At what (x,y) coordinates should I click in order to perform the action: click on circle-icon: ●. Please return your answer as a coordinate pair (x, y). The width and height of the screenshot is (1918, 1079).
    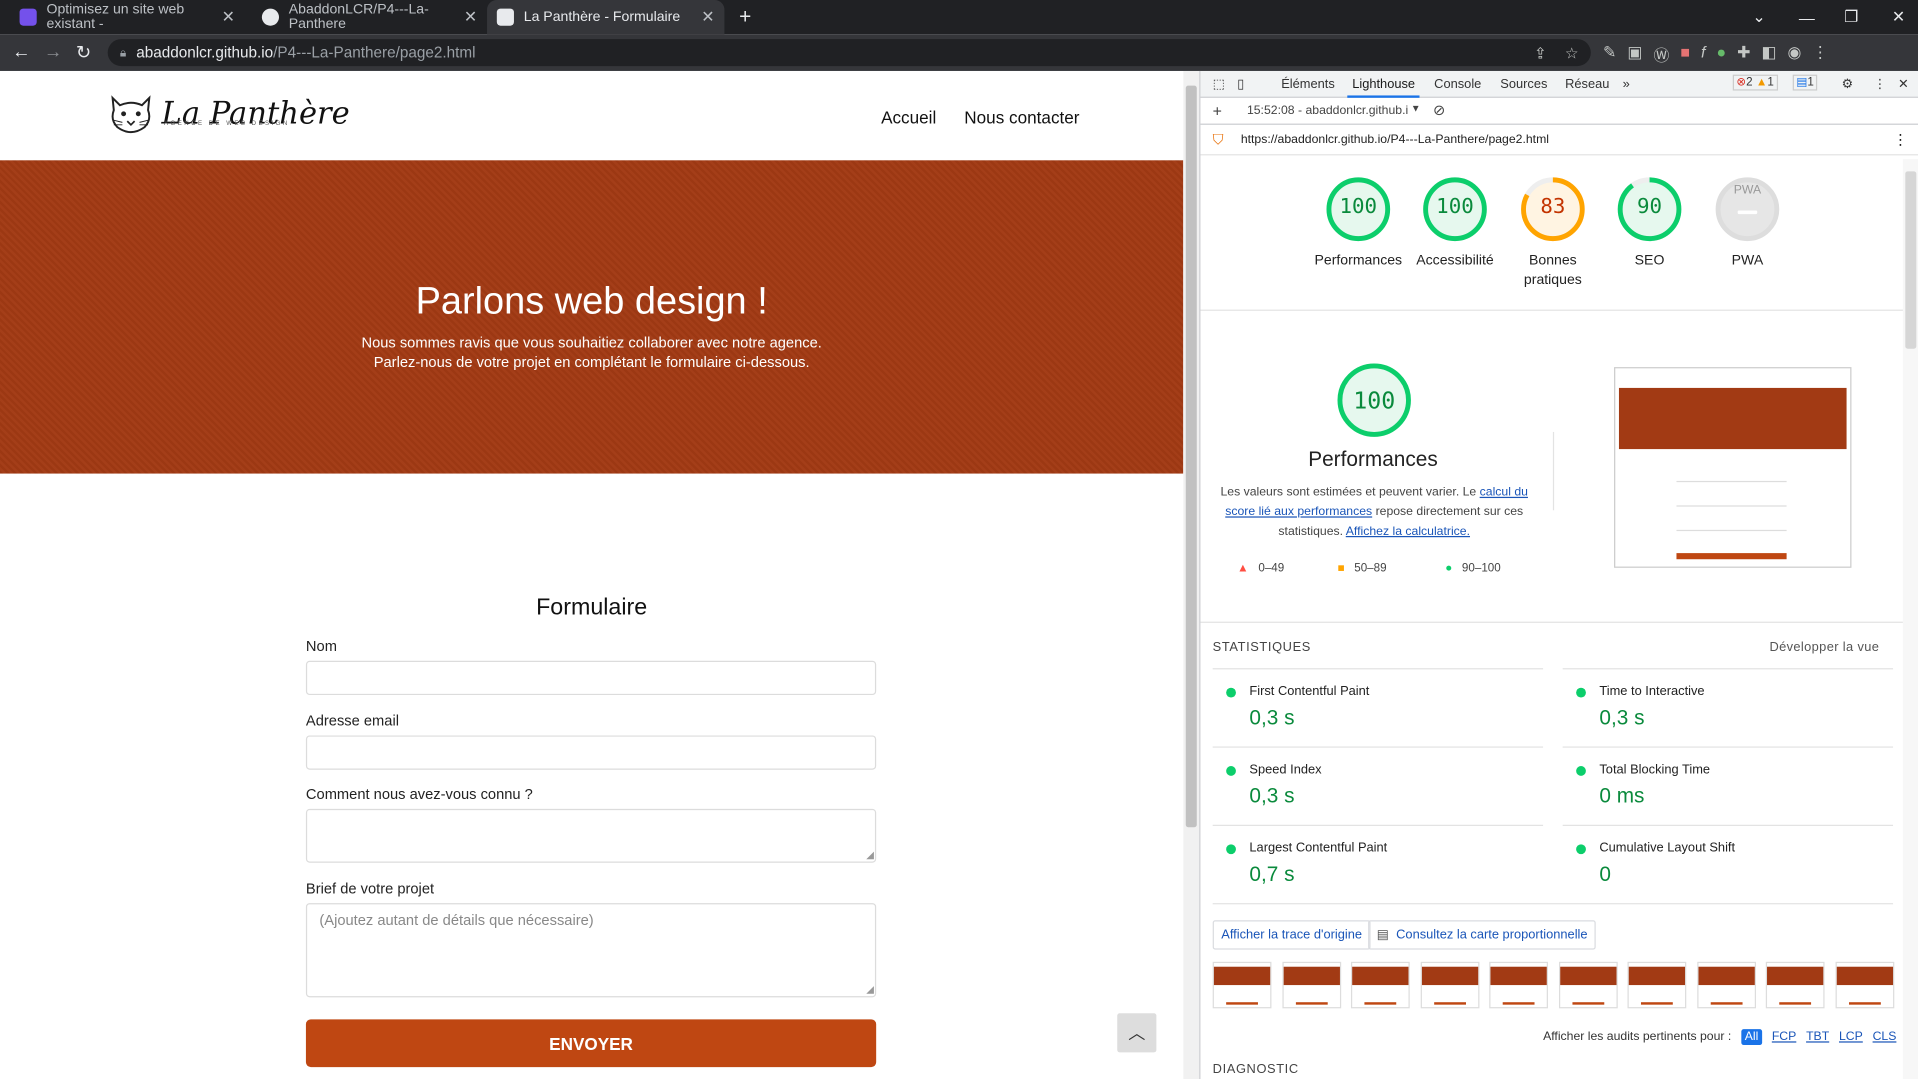
    Looking at the image, I should click on (1449, 568).